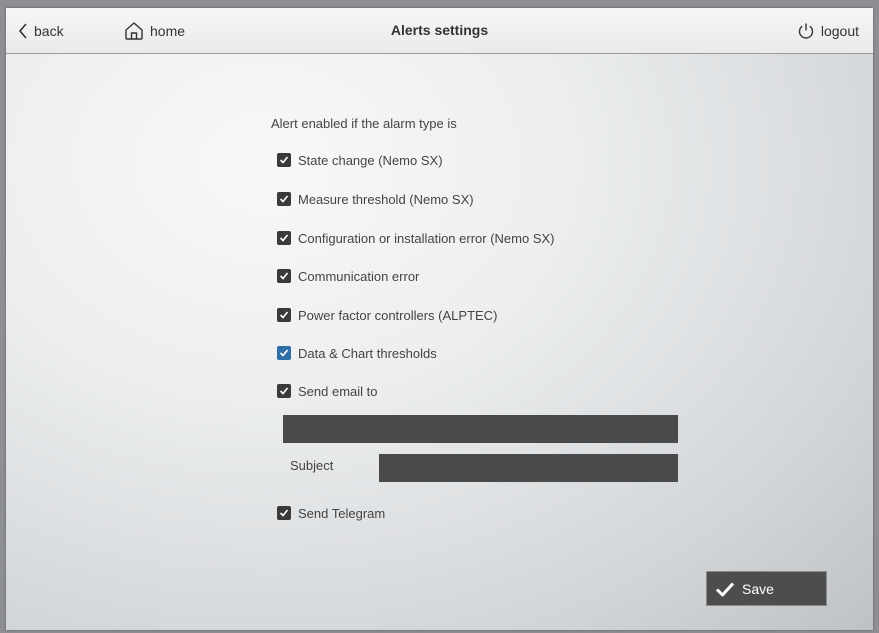 The width and height of the screenshot is (879, 633). What do you see at coordinates (364, 123) in the screenshot?
I see `alert-type-intro: Alert enabled if the alarm type is` at bounding box center [364, 123].